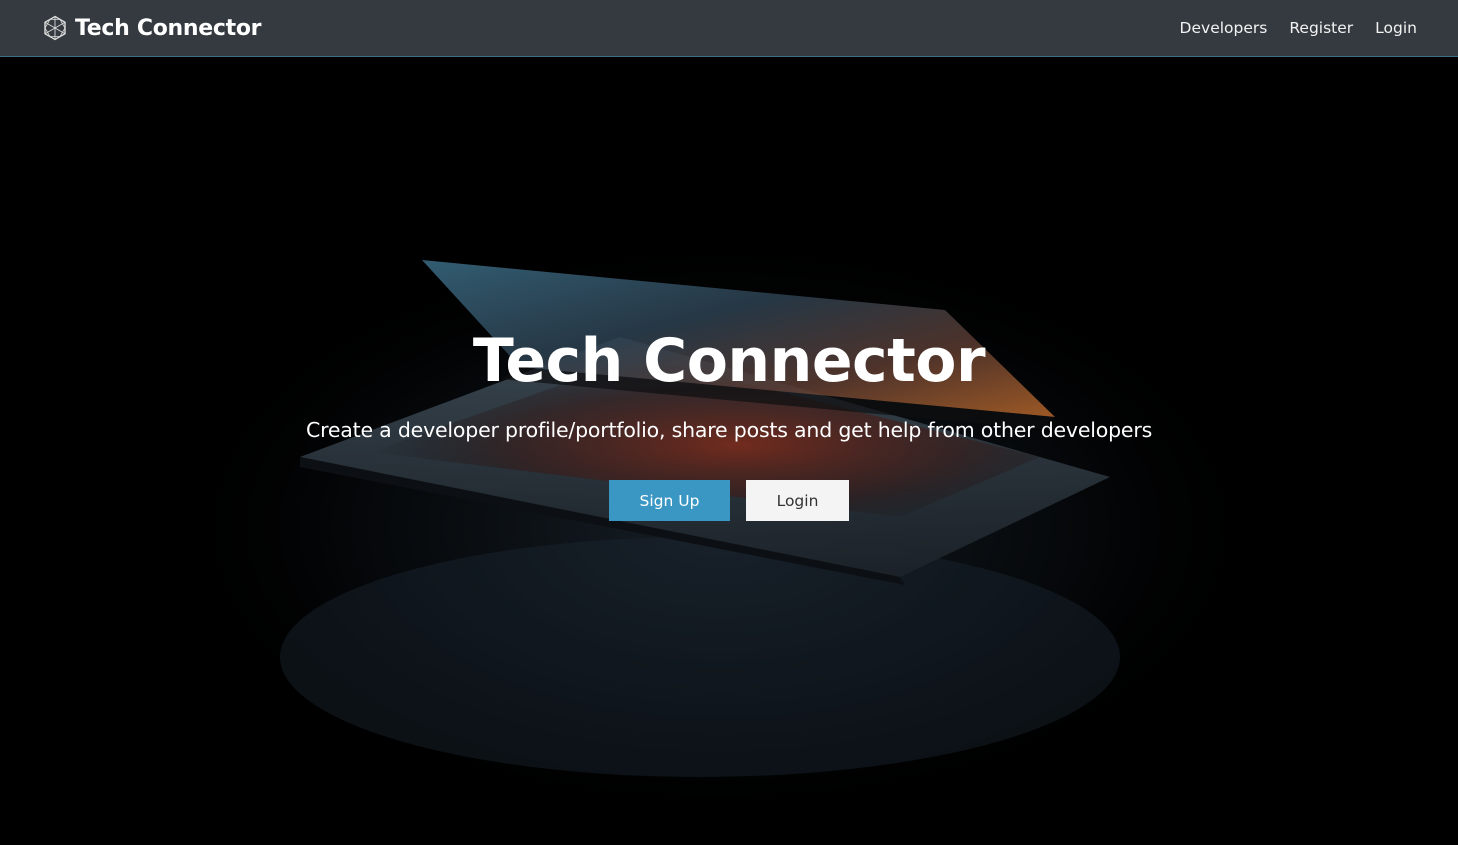  I want to click on nav-link-developers: Developers, so click(1224, 28).